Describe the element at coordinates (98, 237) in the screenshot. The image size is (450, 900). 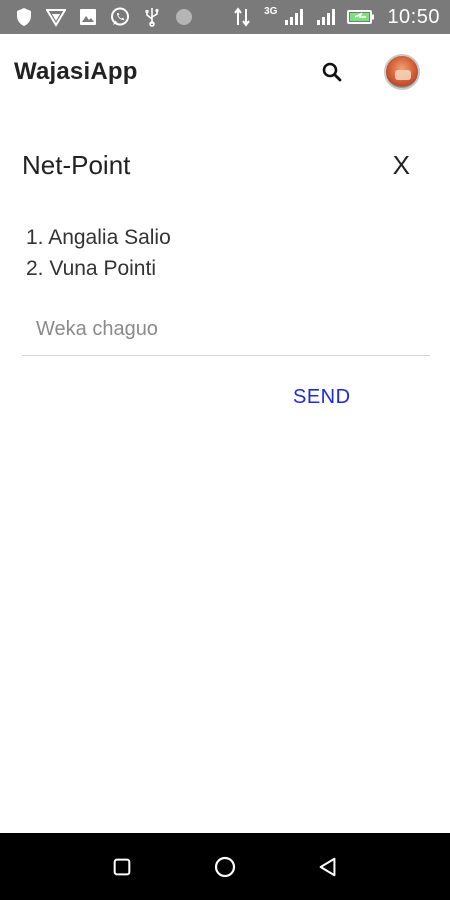
I see `list-item: 1. Angalia Salio` at that location.